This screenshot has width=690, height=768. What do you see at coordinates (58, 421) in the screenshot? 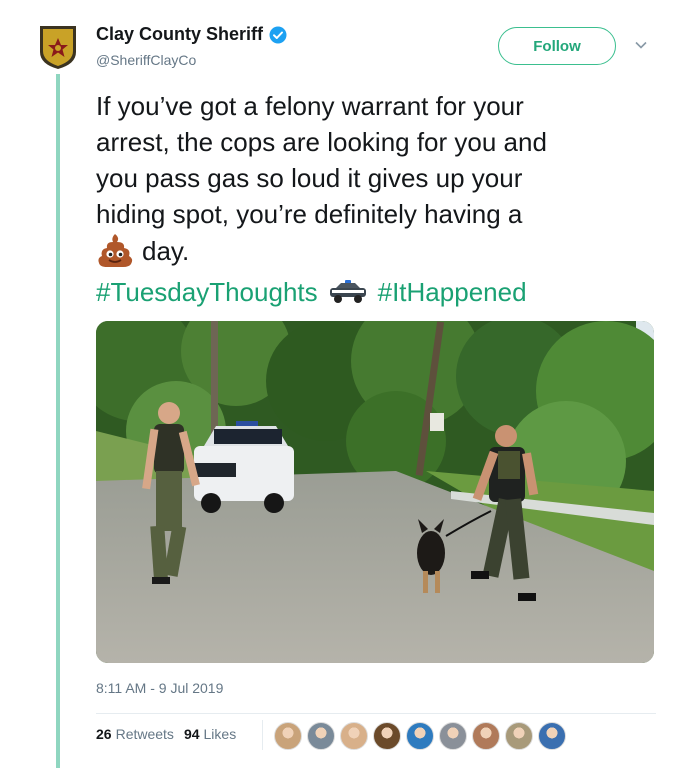
I see `thread-line` at bounding box center [58, 421].